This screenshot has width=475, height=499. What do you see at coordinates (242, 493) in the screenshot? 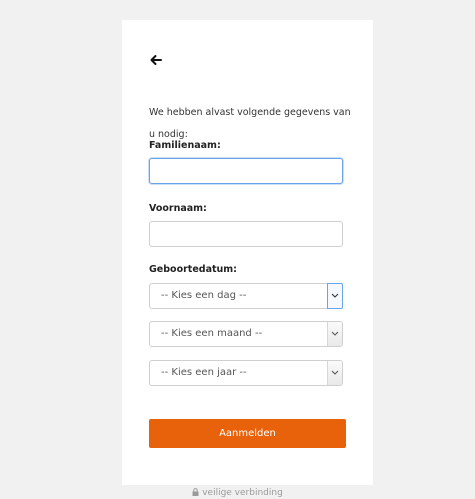
I see `secure-connection-text: veilige verbinding` at bounding box center [242, 493].